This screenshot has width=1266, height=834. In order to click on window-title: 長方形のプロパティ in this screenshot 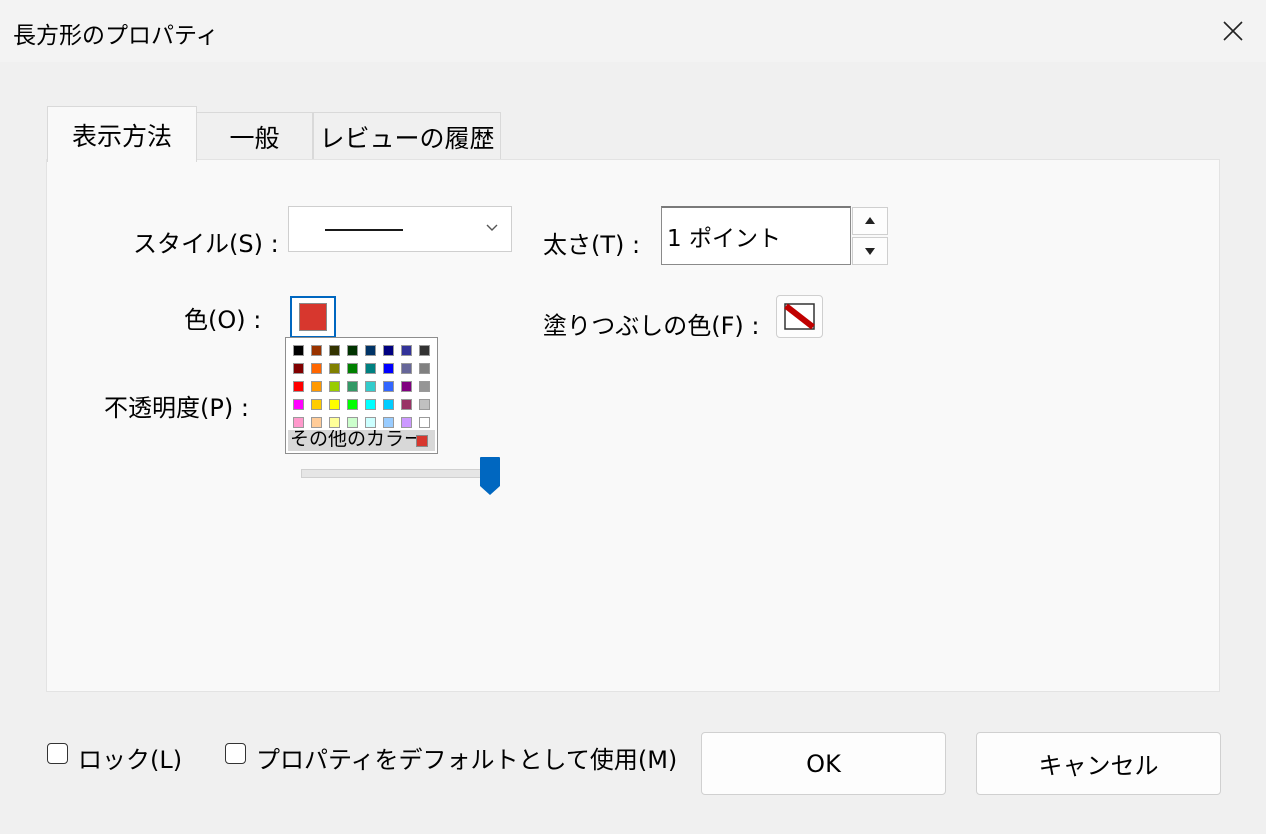, I will do `click(116, 36)`.